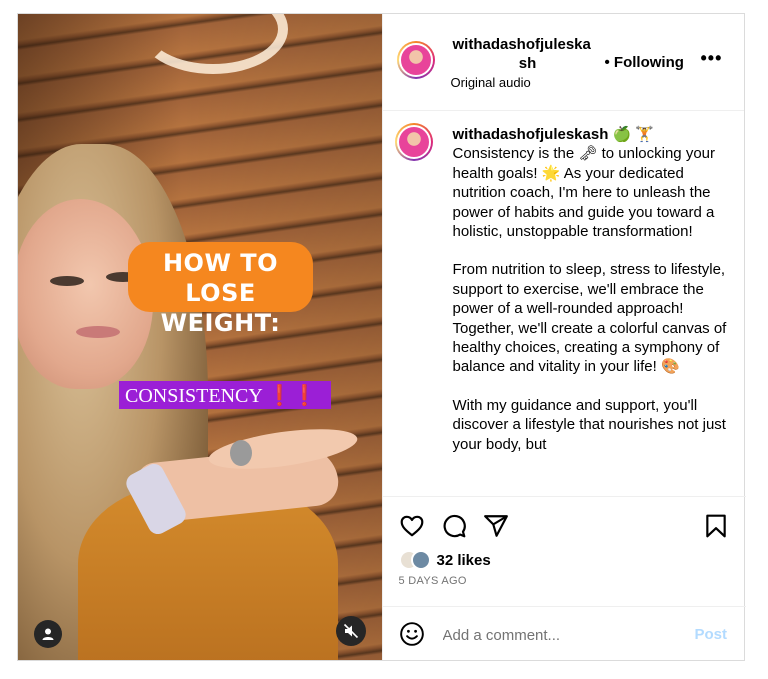  Describe the element at coordinates (491, 82) in the screenshot. I see `original-audio-link: Original audio` at that location.